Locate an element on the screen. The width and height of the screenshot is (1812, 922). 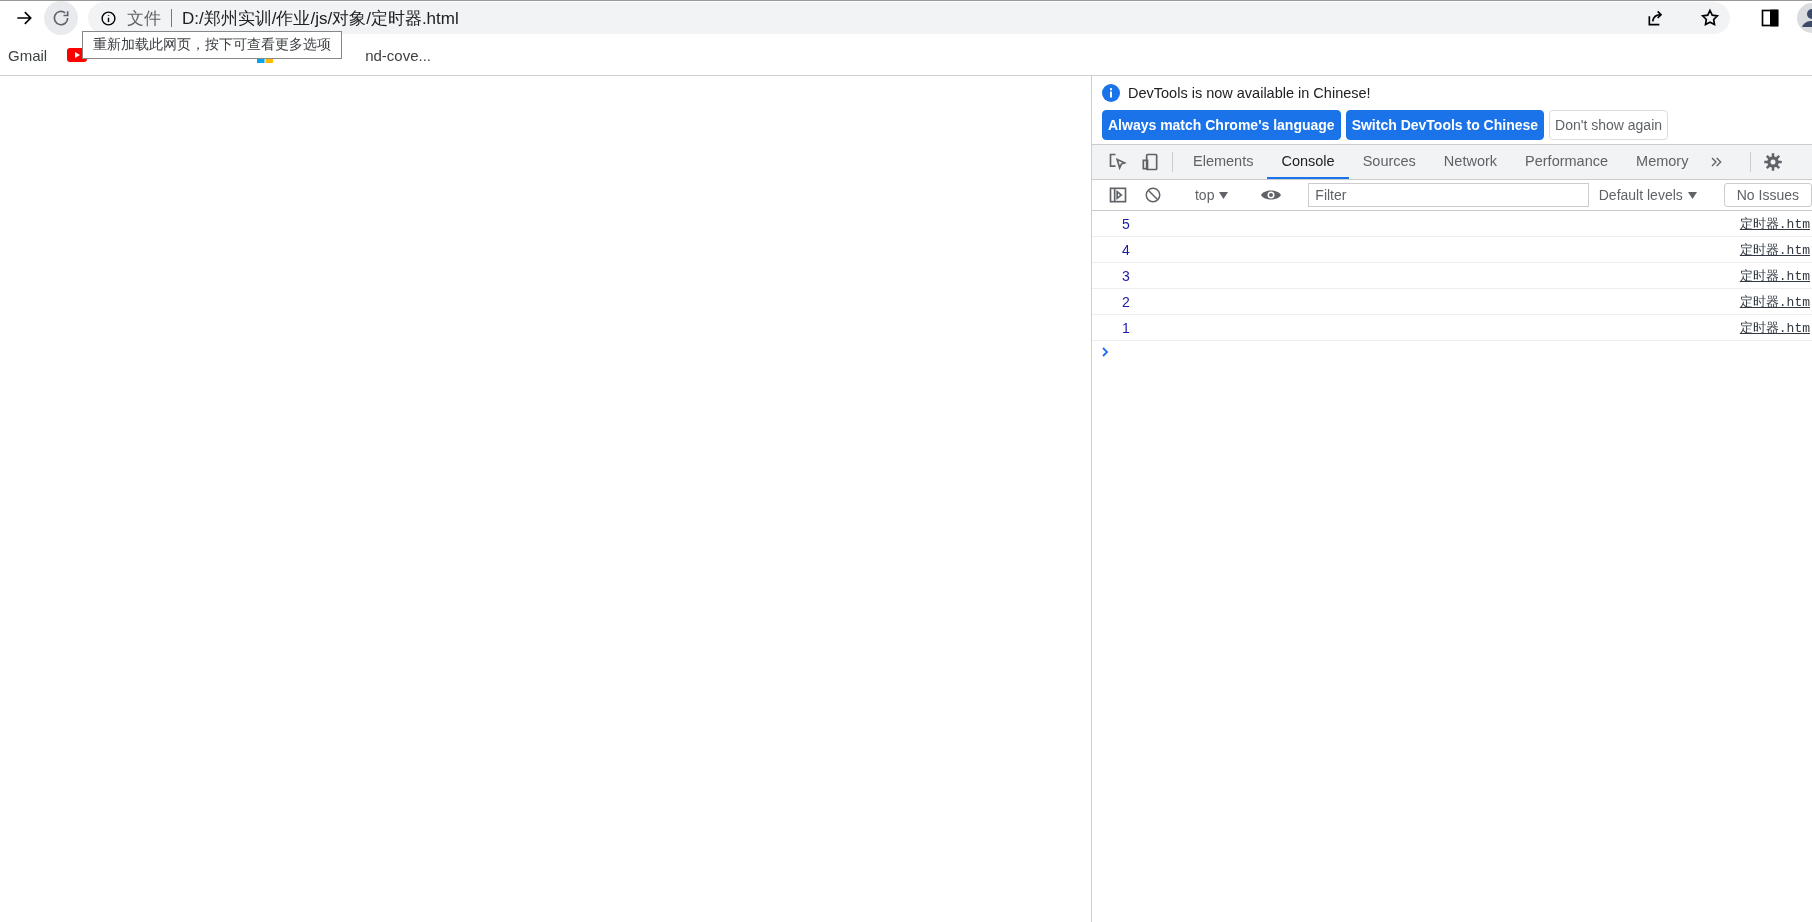
notice-button: Don't show again is located at coordinates (1609, 125).